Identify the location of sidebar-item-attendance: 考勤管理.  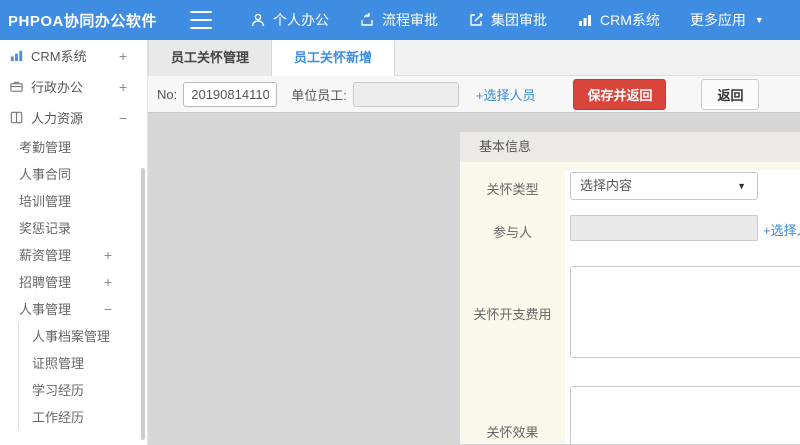
(73, 146).